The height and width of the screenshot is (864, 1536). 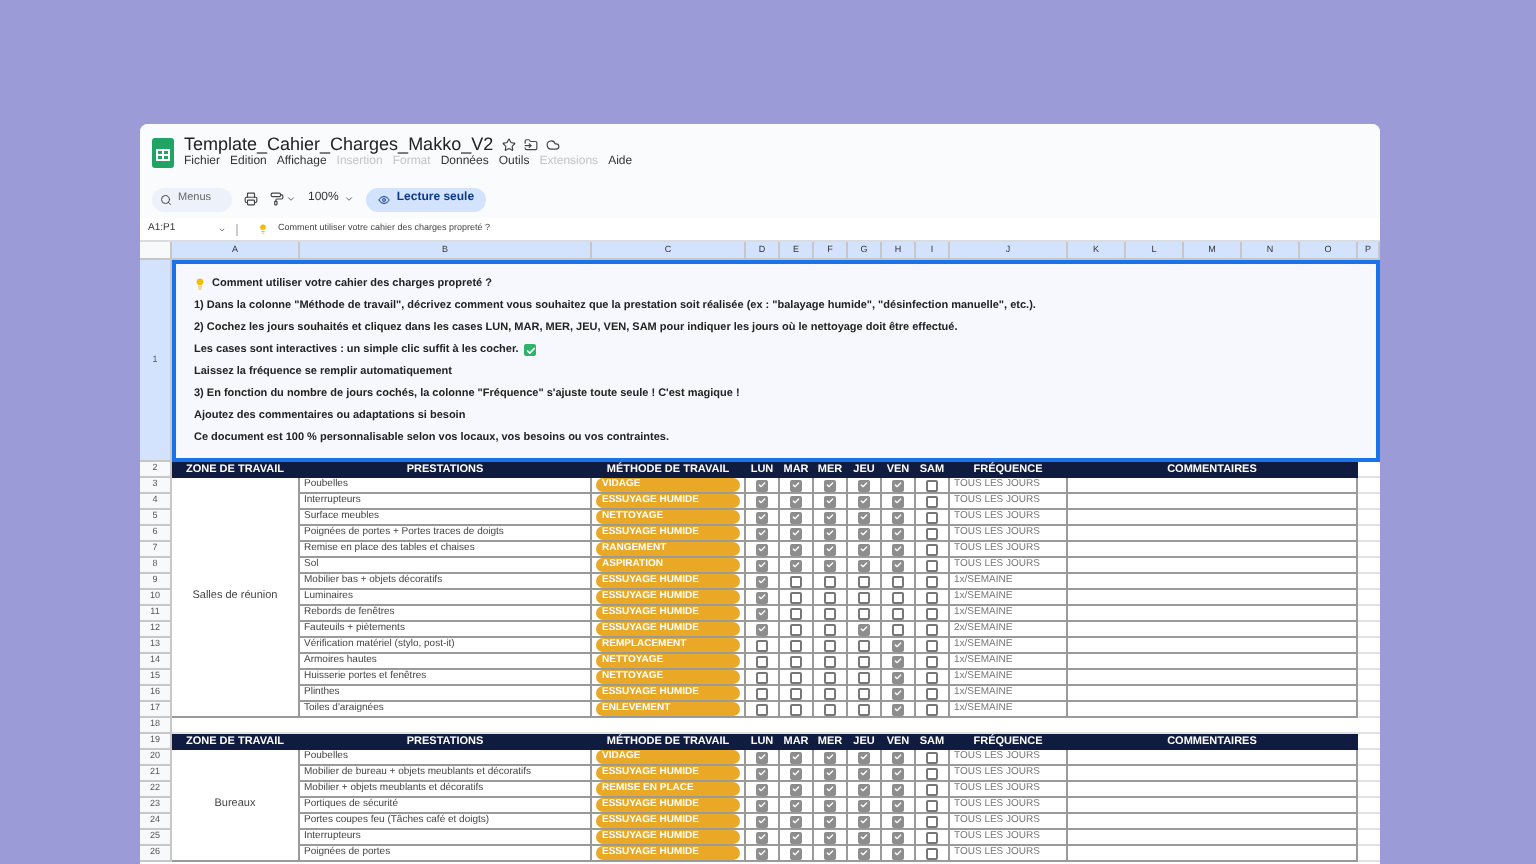 I want to click on paint-roller-icon, so click(x=277, y=199).